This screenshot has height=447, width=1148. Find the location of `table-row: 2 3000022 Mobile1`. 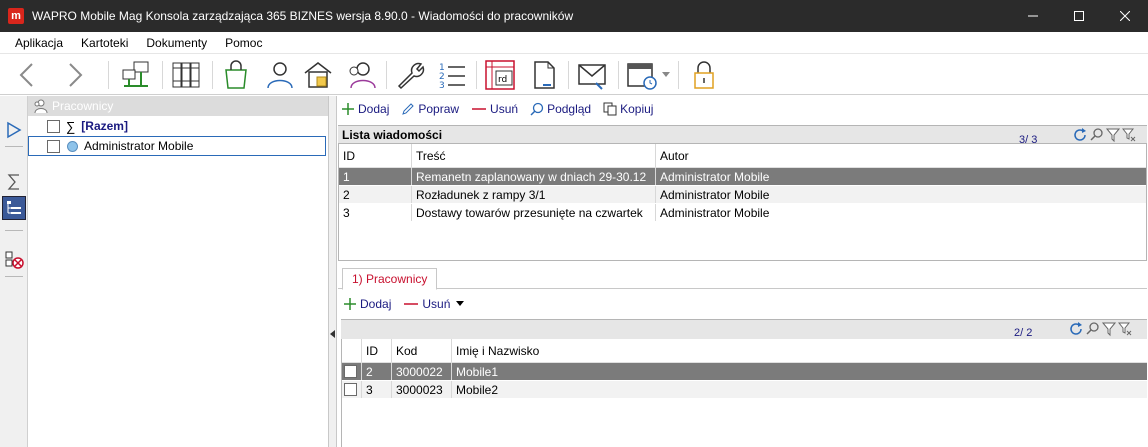

table-row: 2 3000022 Mobile1 is located at coordinates (744, 372).